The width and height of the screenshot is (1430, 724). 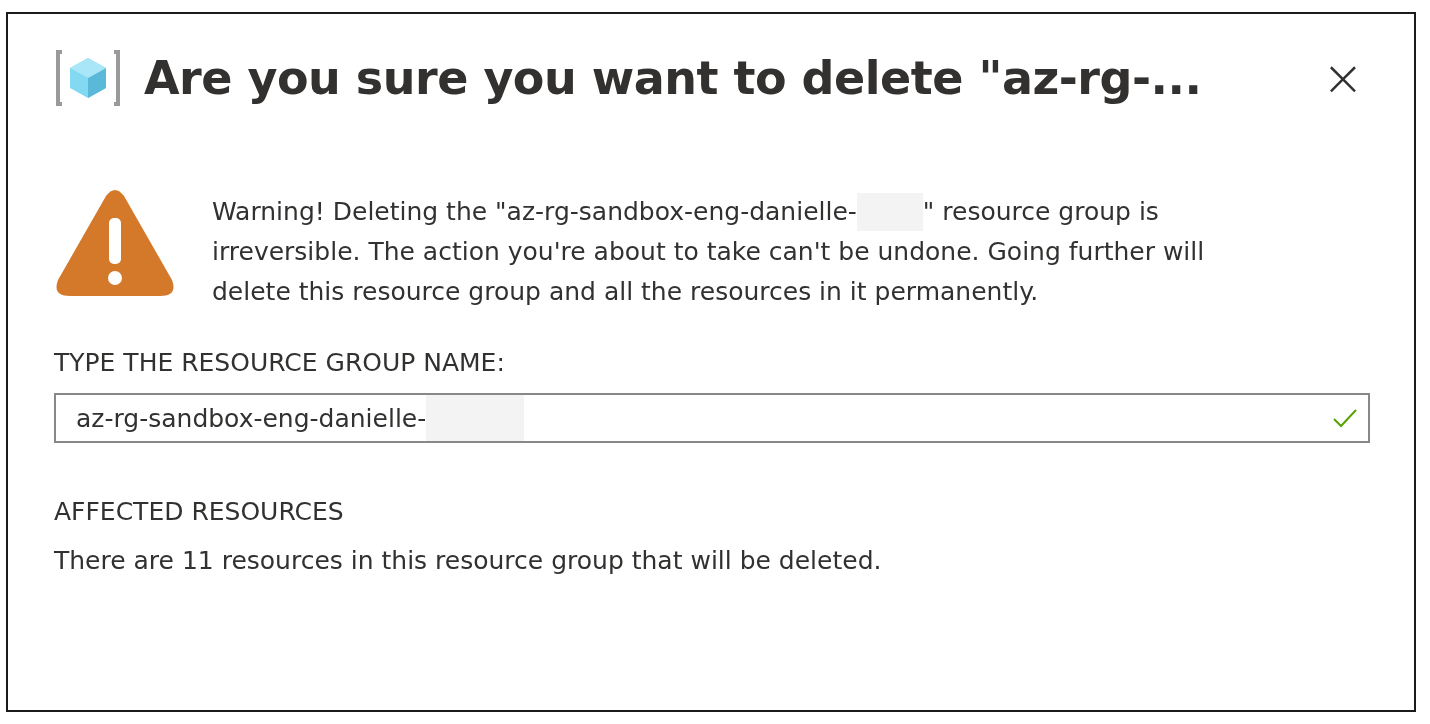 I want to click on warning-text: irreversible. The action you're about to take can't be undone. Going further will, so click(x=708, y=252).